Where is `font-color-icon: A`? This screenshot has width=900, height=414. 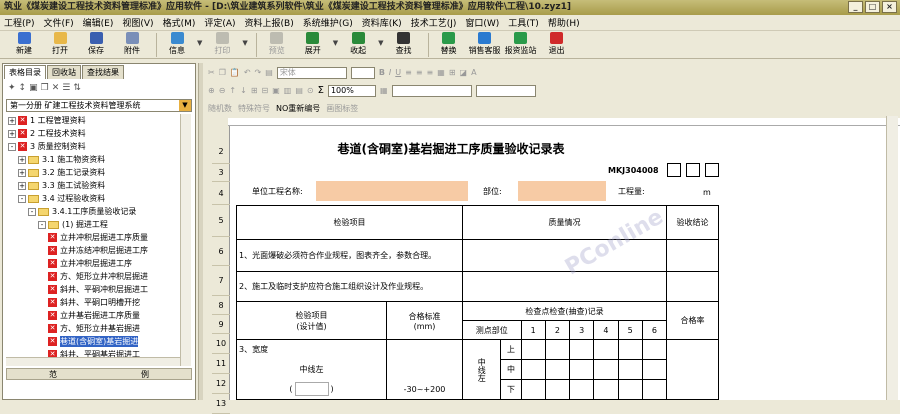 font-color-icon: A is located at coordinates (473, 72).